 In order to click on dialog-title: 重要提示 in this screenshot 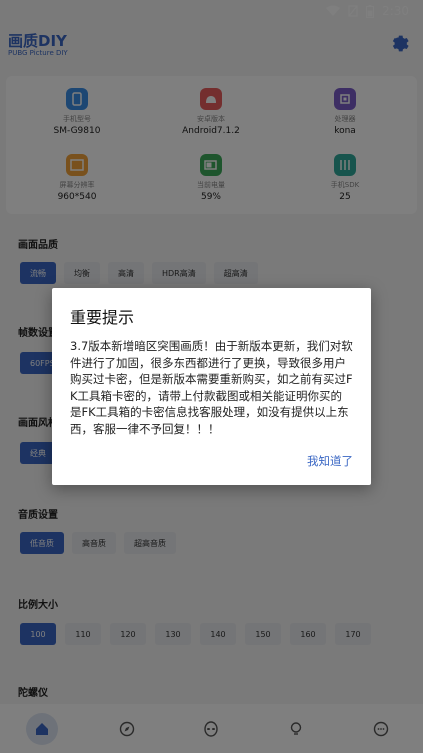, I will do `click(102, 317)`.